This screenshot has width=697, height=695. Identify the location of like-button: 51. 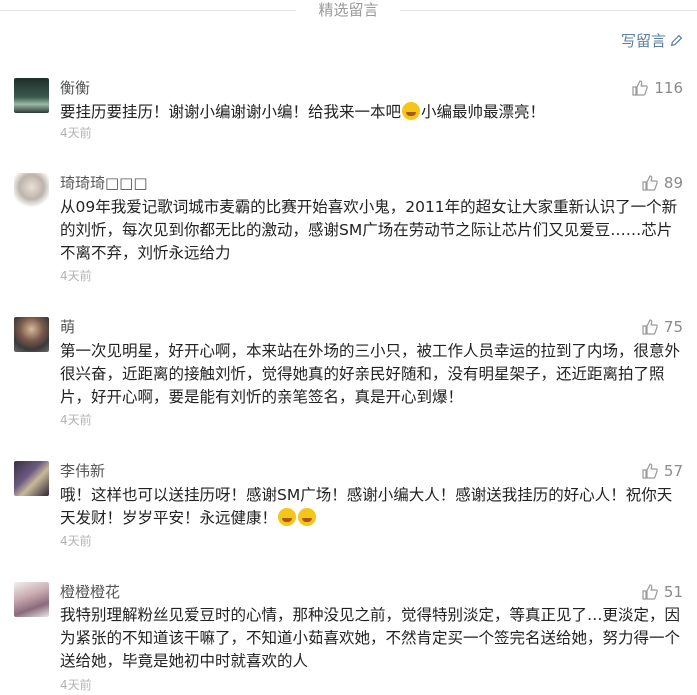
(662, 592).